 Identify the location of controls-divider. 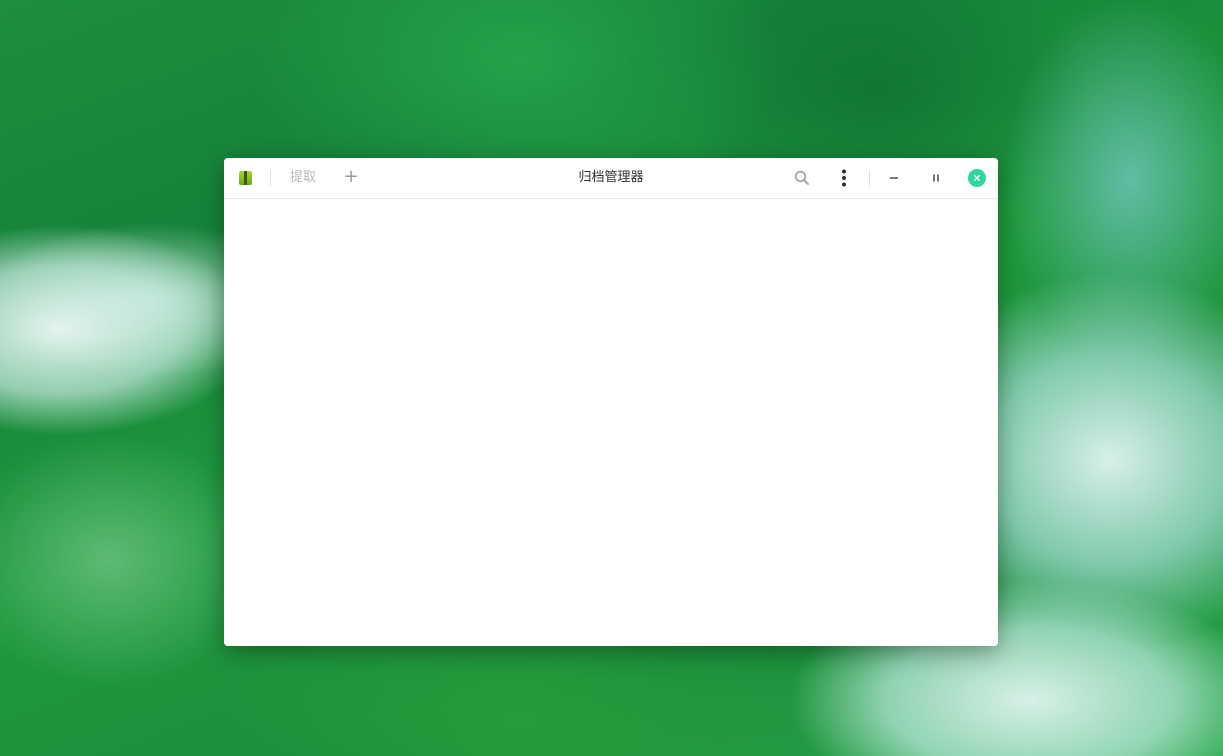
(869, 178).